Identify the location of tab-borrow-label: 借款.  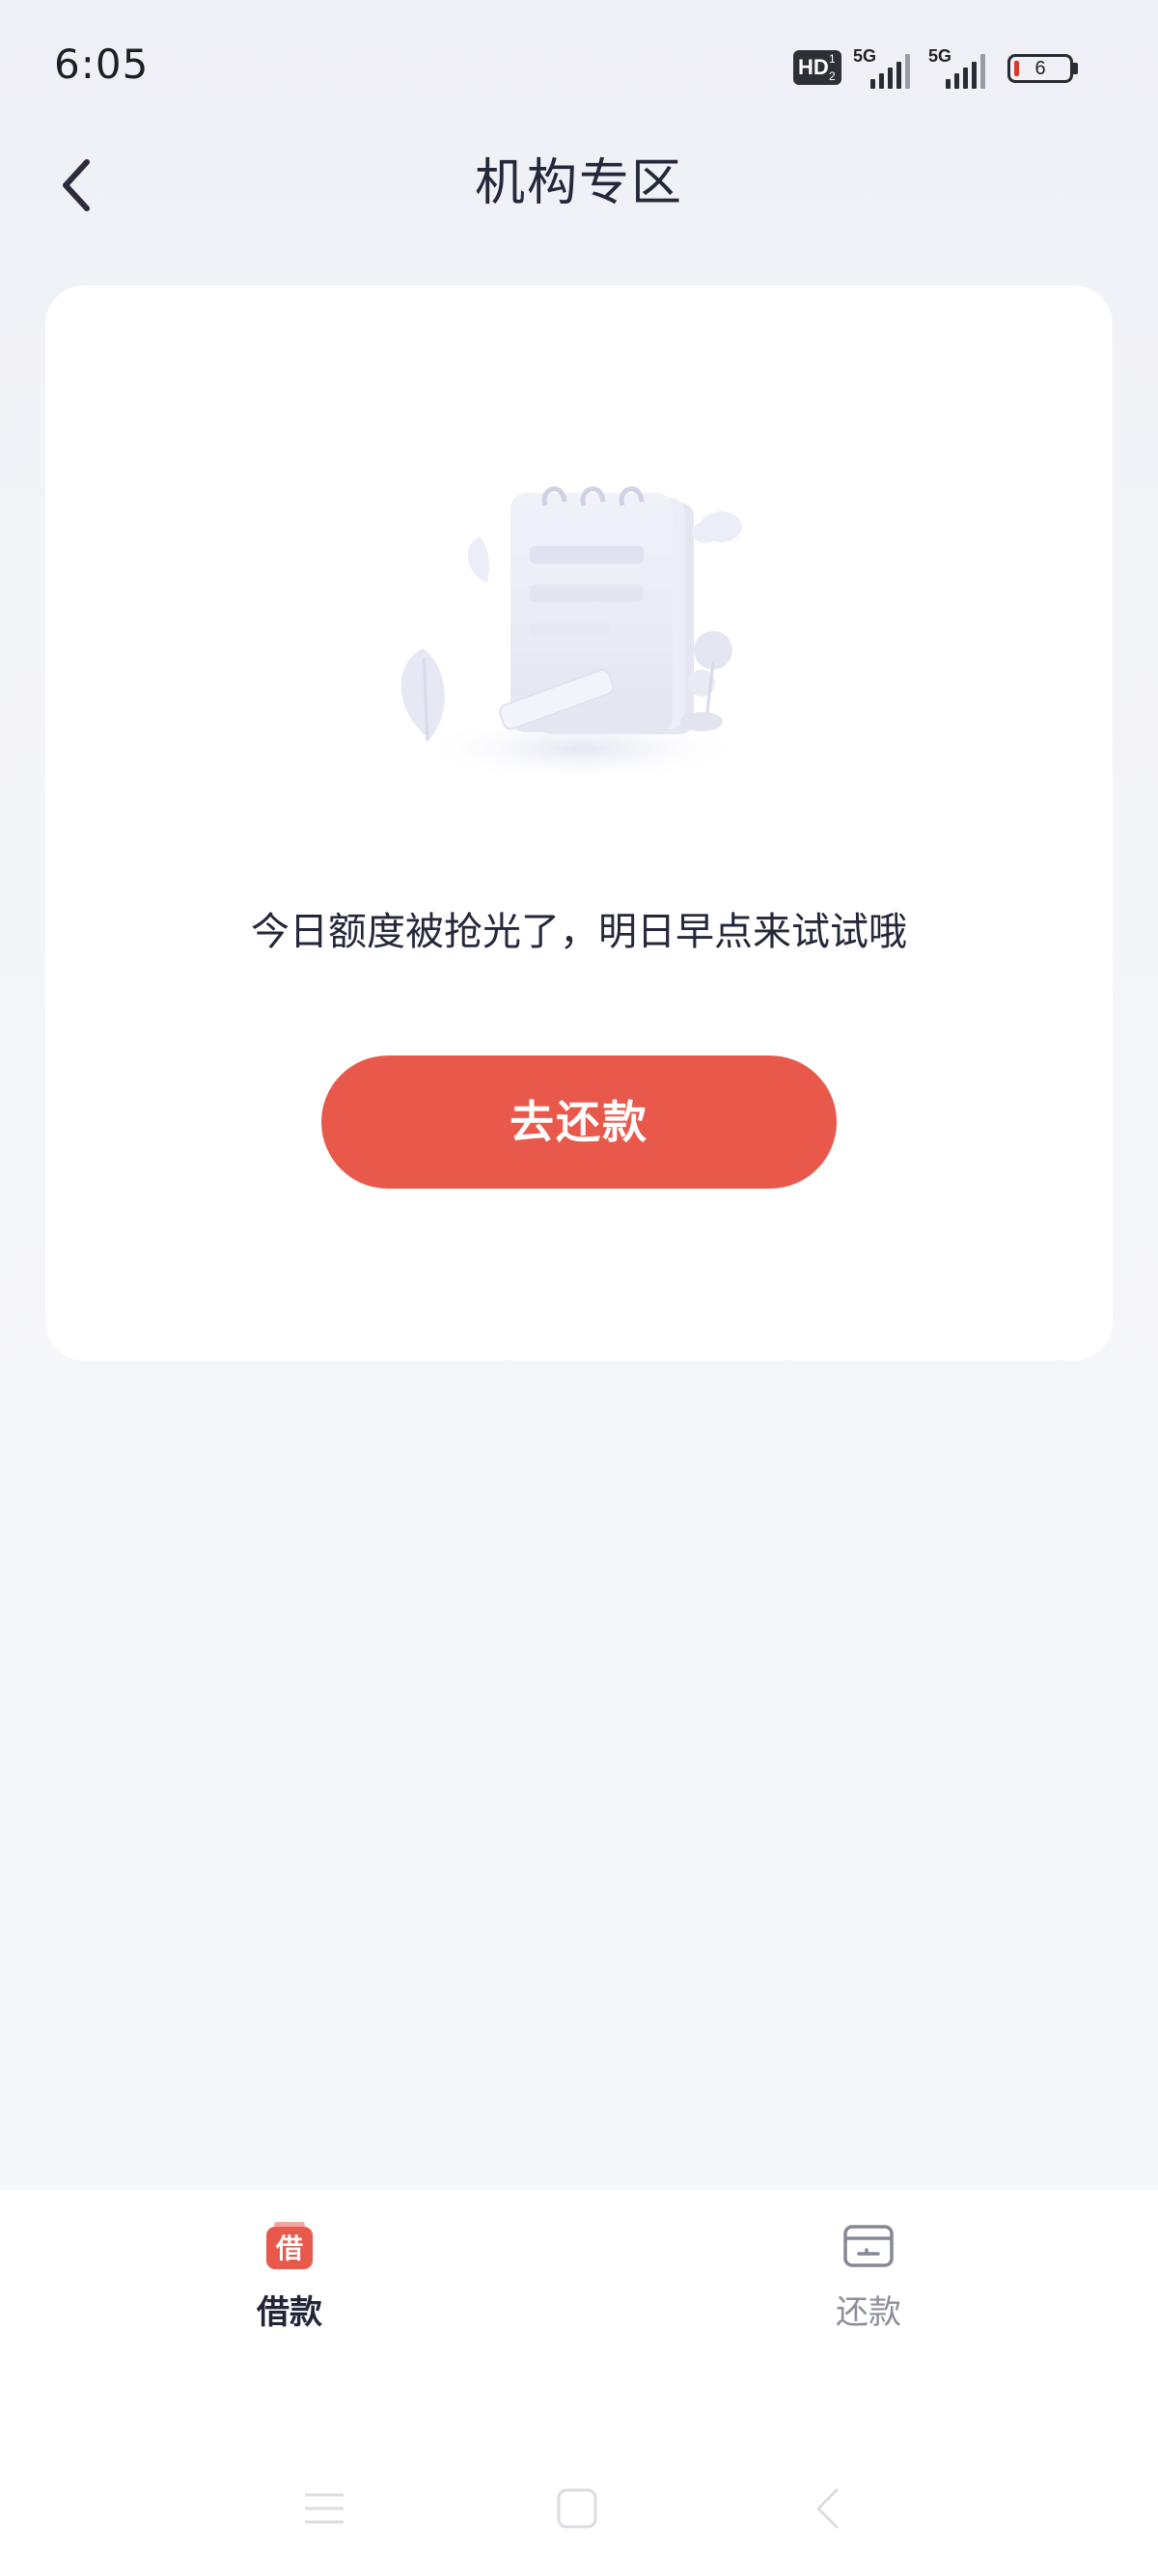
(289, 2313).